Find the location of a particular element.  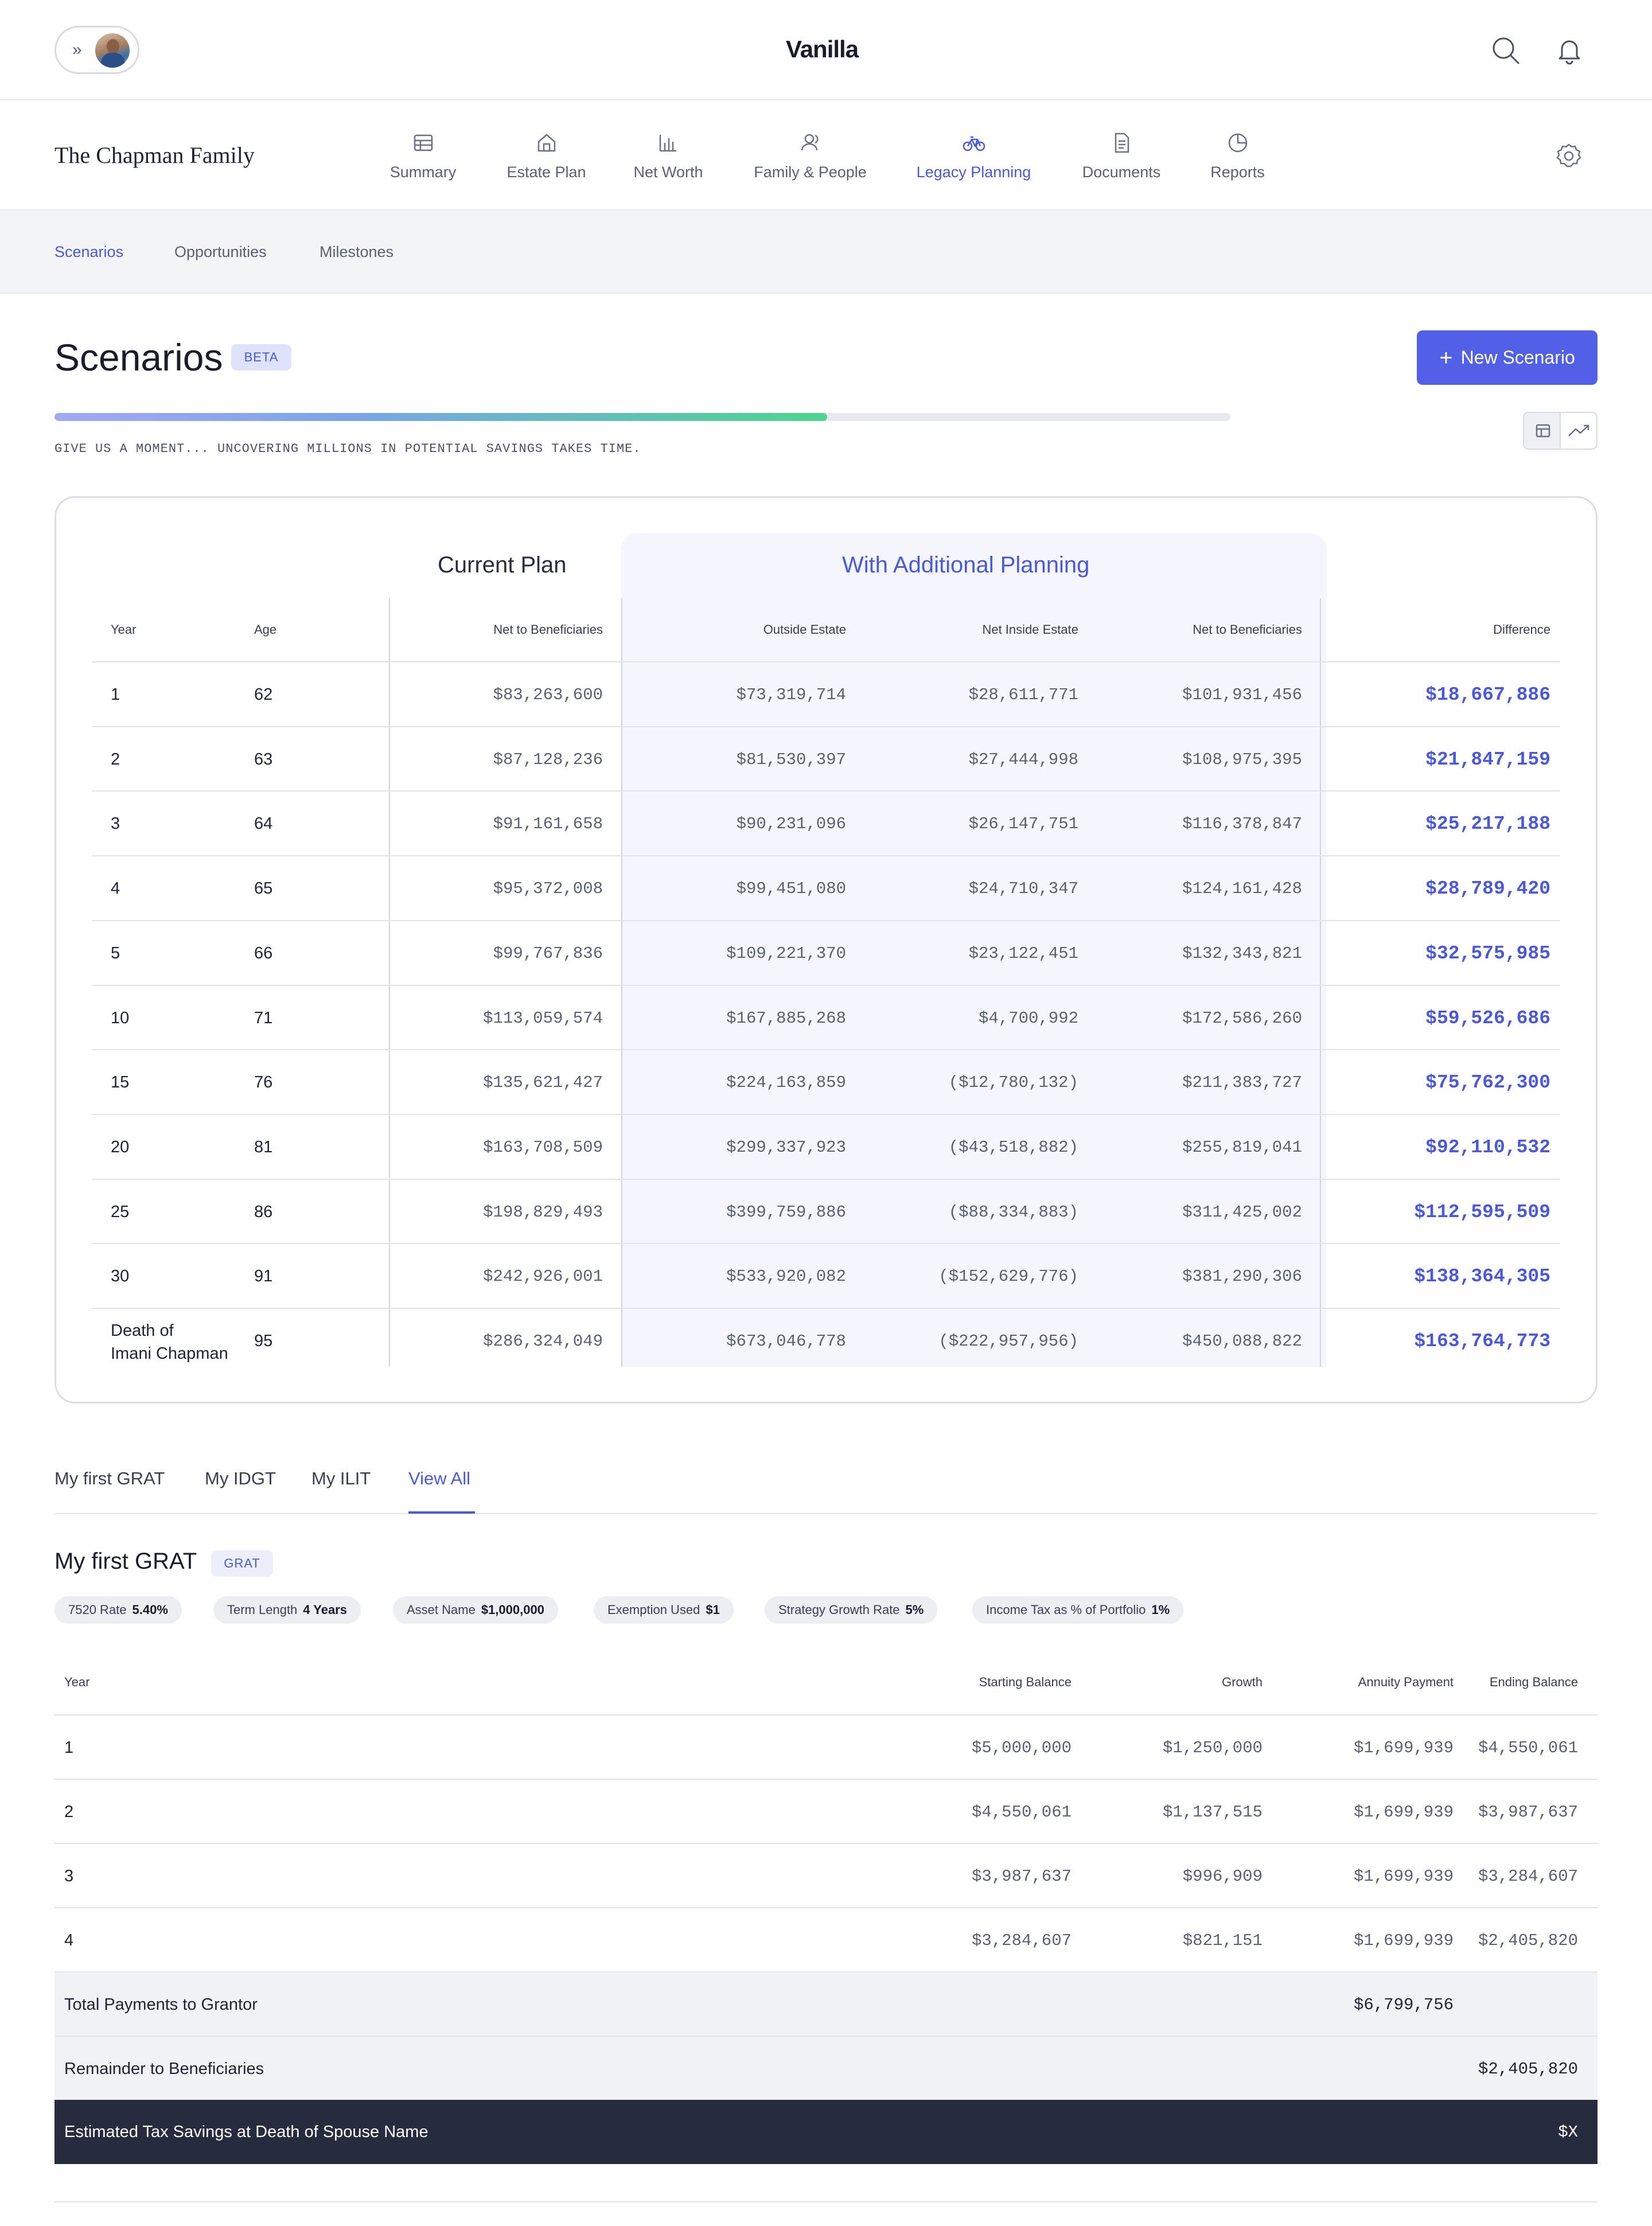

row-difference: $21,847,159 is located at coordinates (1487, 759).